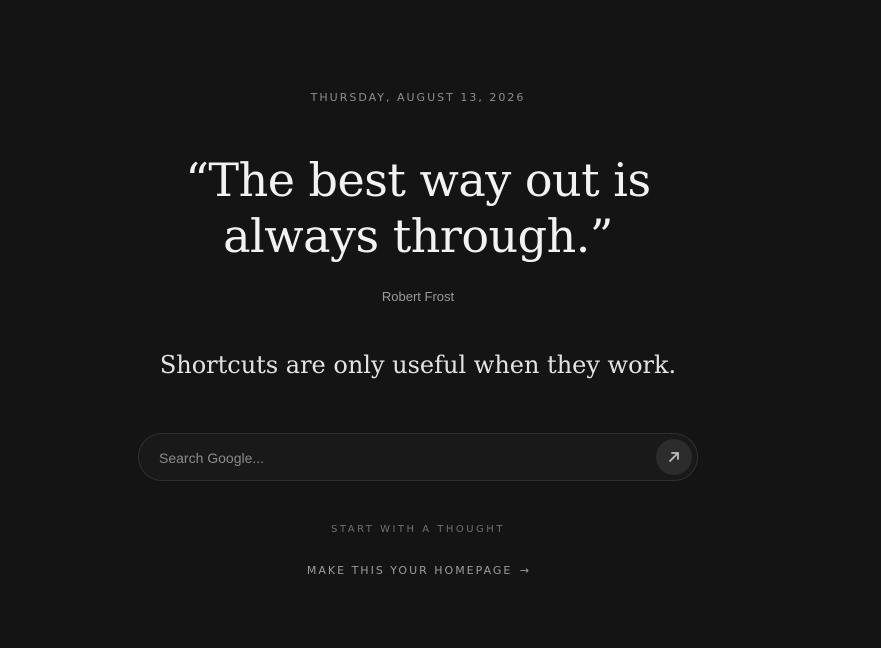  Describe the element at coordinates (418, 296) in the screenshot. I see `quote-author: Robert Frost` at that location.